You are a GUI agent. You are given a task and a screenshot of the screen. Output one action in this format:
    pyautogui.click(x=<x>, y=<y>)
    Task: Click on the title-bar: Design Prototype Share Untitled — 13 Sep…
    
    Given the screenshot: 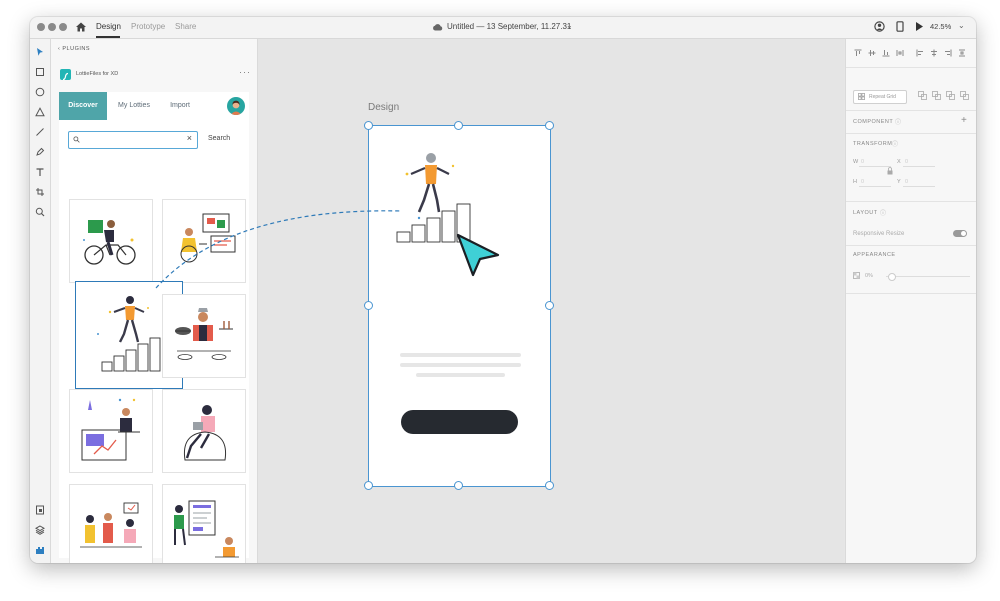 What is the action you would take?
    pyautogui.click(x=503, y=28)
    